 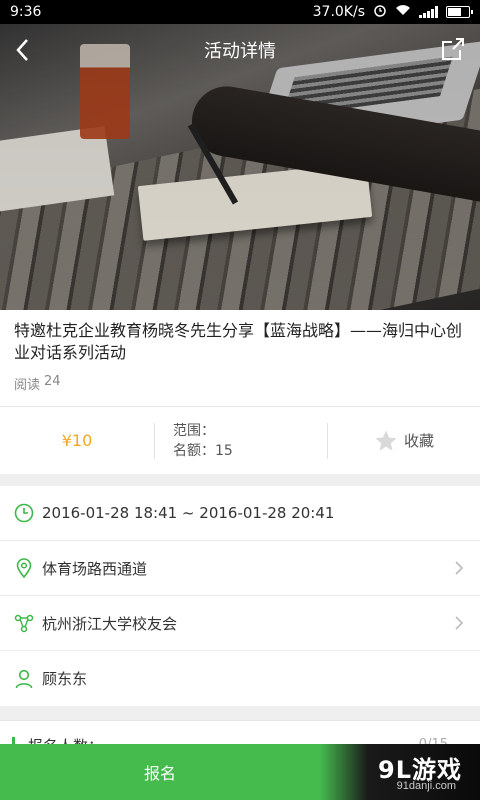 I want to click on event-organizer-row: 杭州浙江大学校友会, so click(x=240, y=623).